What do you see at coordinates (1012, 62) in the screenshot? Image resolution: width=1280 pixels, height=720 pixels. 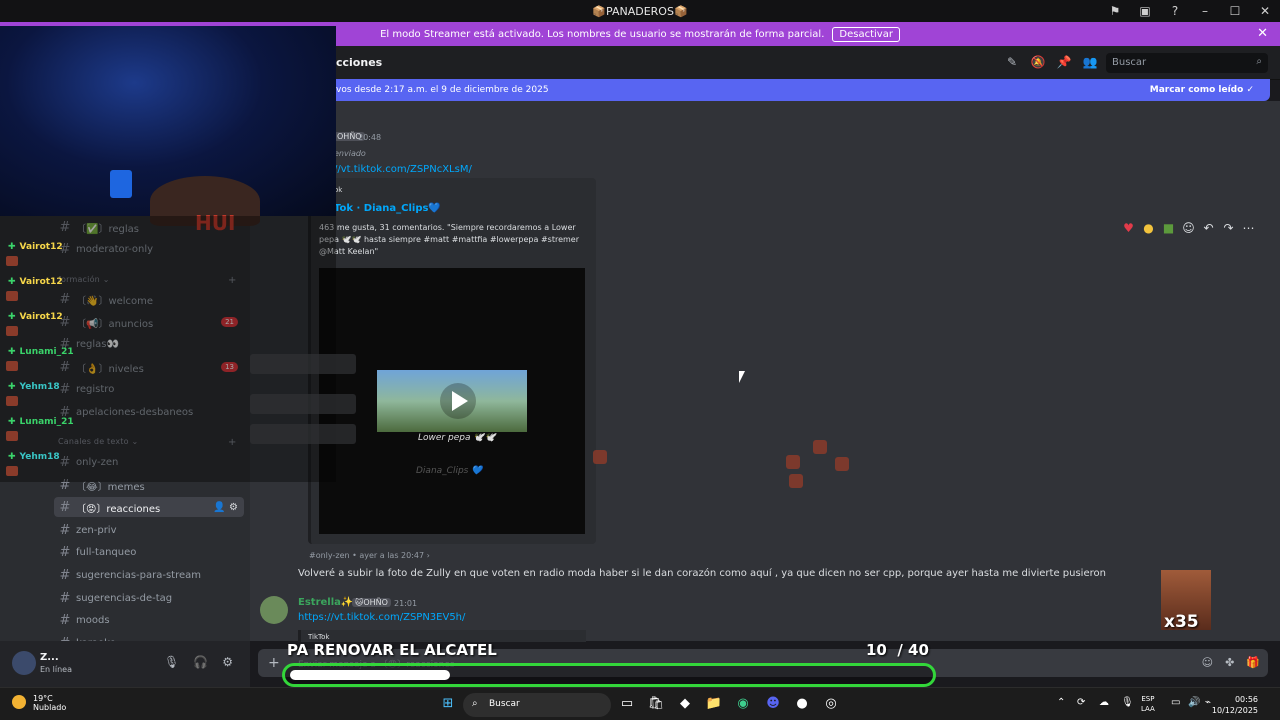 I see `threads-icon: ✎` at bounding box center [1012, 62].